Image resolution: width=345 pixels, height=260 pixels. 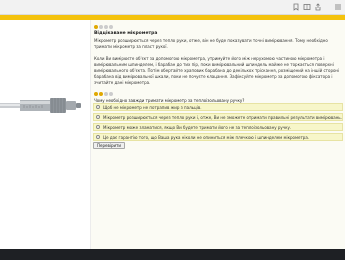 I want to click on reading-list-icon, so click(x=307, y=7).